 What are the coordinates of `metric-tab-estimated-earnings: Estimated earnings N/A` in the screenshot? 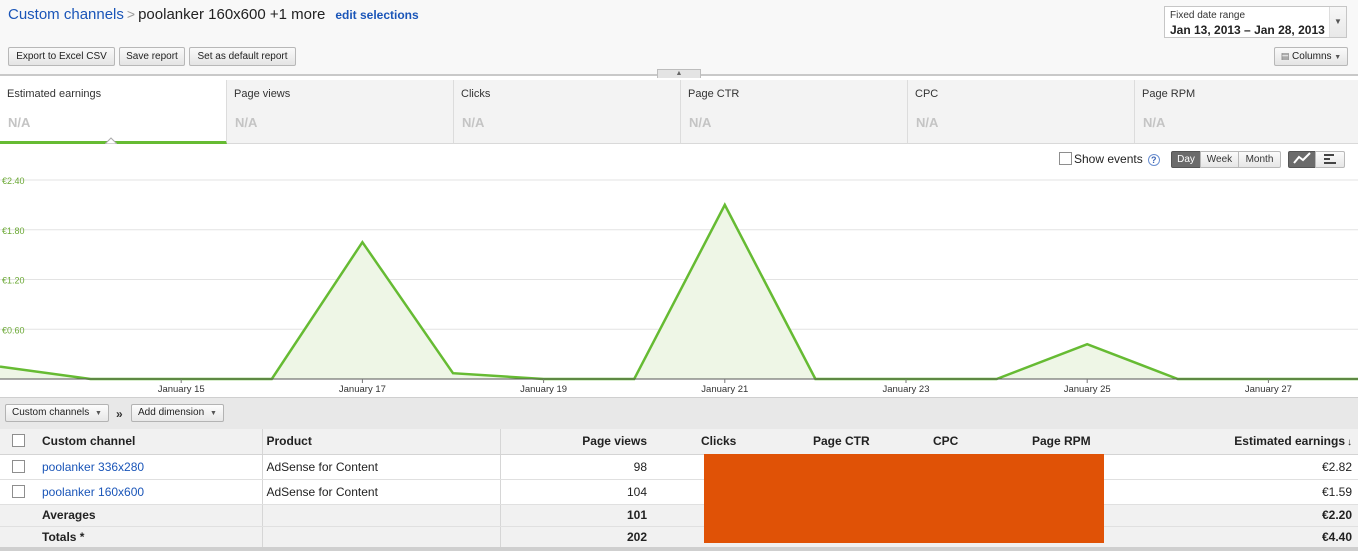 It's located at (113, 112).